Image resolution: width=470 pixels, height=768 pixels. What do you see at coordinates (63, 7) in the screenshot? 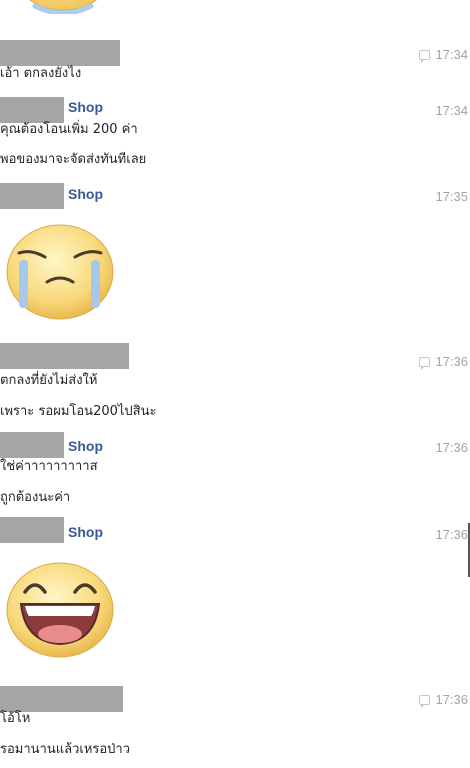
I see `partial-sticker` at bounding box center [63, 7].